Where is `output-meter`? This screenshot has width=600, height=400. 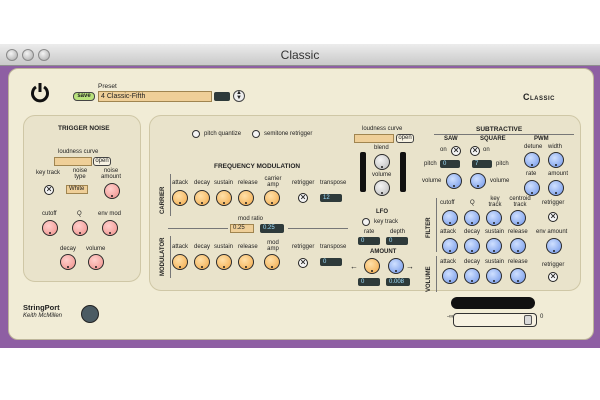 output-meter is located at coordinates (493, 303).